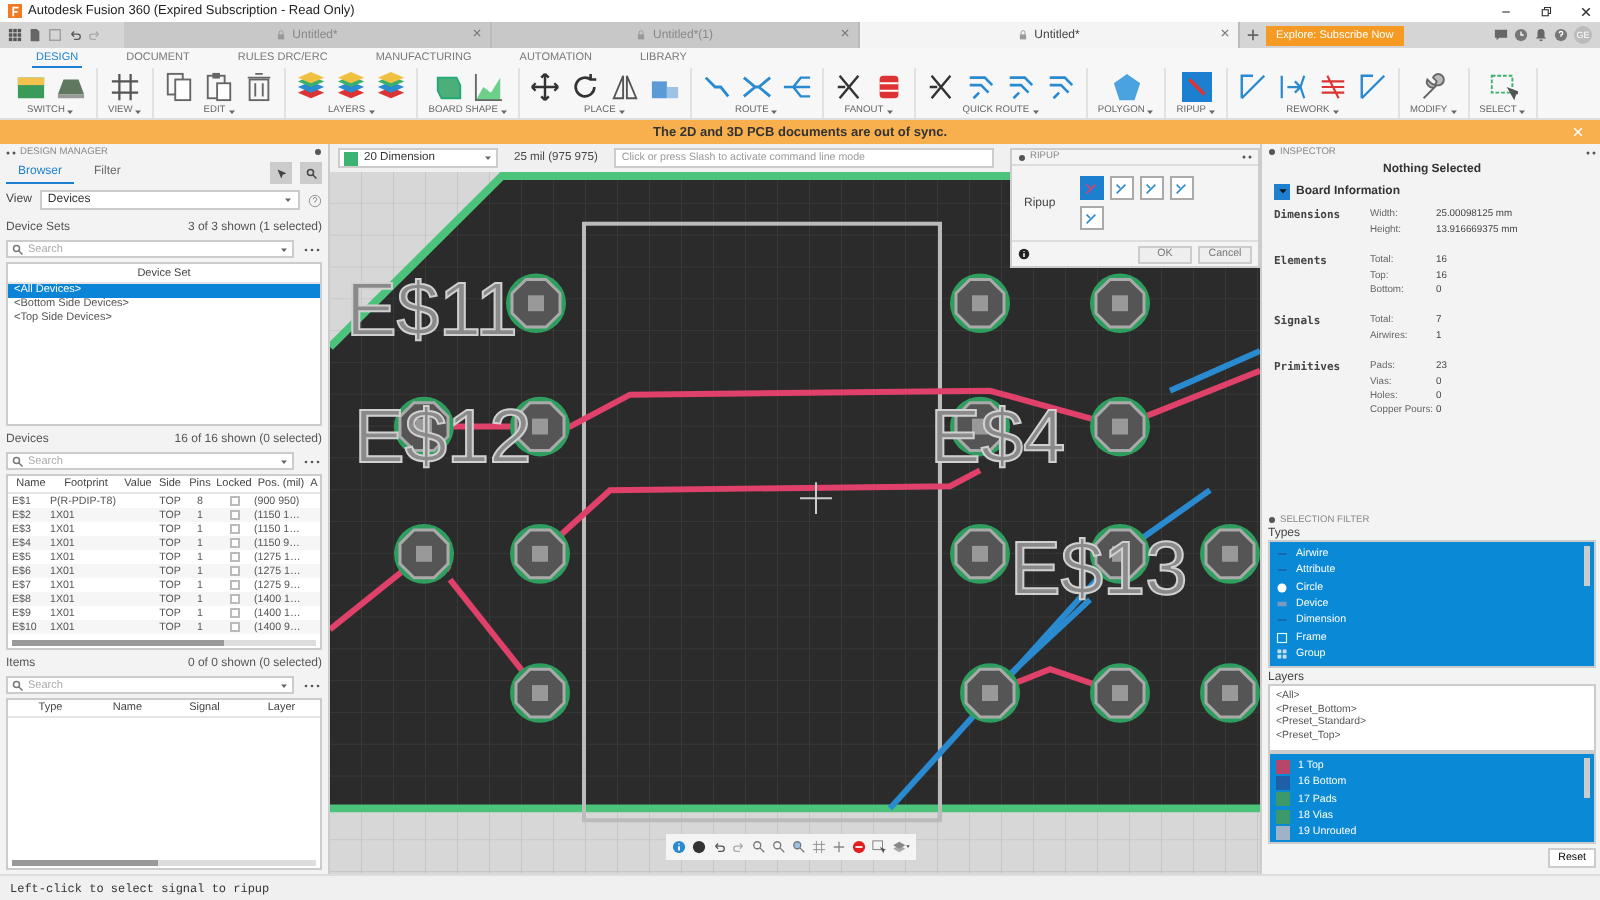 The width and height of the screenshot is (1600, 900). What do you see at coordinates (259, 87) in the screenshot?
I see `trash-icon` at bounding box center [259, 87].